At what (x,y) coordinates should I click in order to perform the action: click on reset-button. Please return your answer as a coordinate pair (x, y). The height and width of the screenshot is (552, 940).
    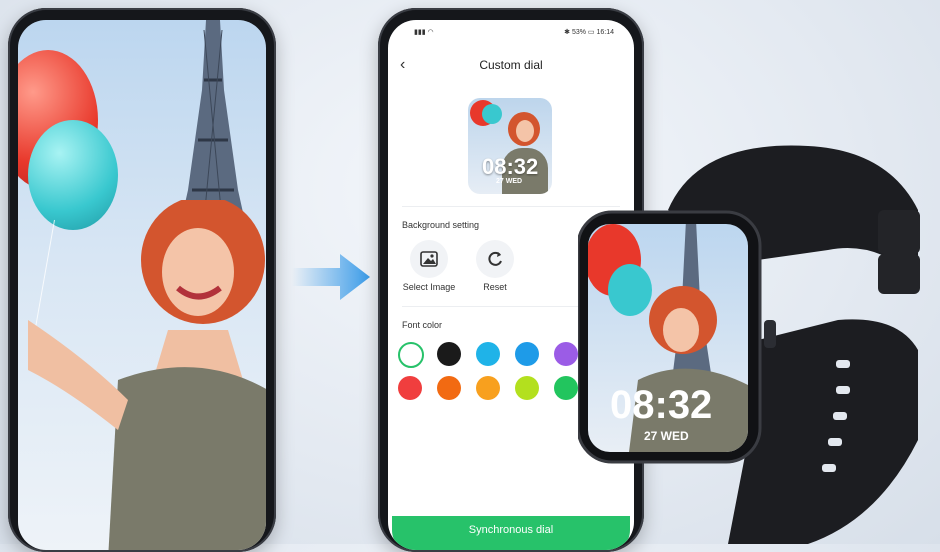
    Looking at the image, I should click on (495, 259).